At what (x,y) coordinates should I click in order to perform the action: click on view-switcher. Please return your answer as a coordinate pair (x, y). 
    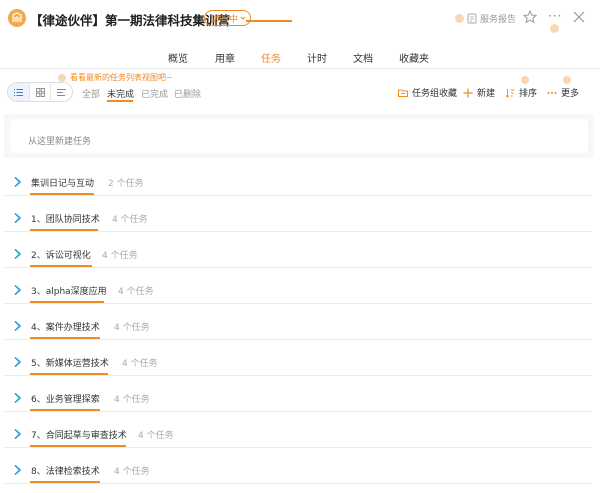
    Looking at the image, I should click on (40, 92).